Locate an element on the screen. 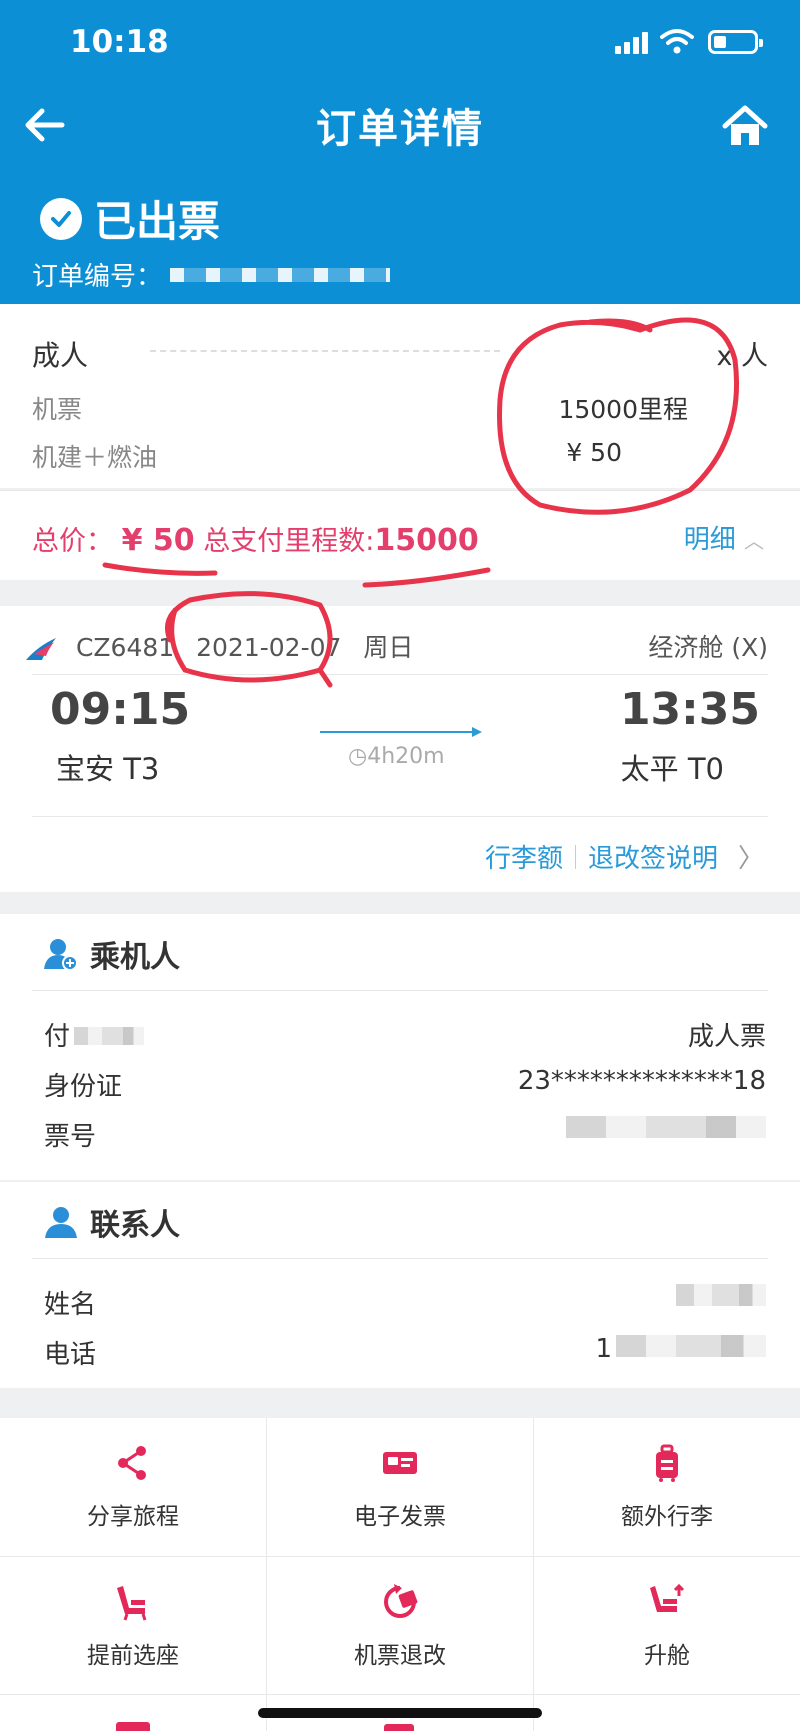 The height and width of the screenshot is (1731, 800). status-time: 10:18 is located at coordinates (119, 42).